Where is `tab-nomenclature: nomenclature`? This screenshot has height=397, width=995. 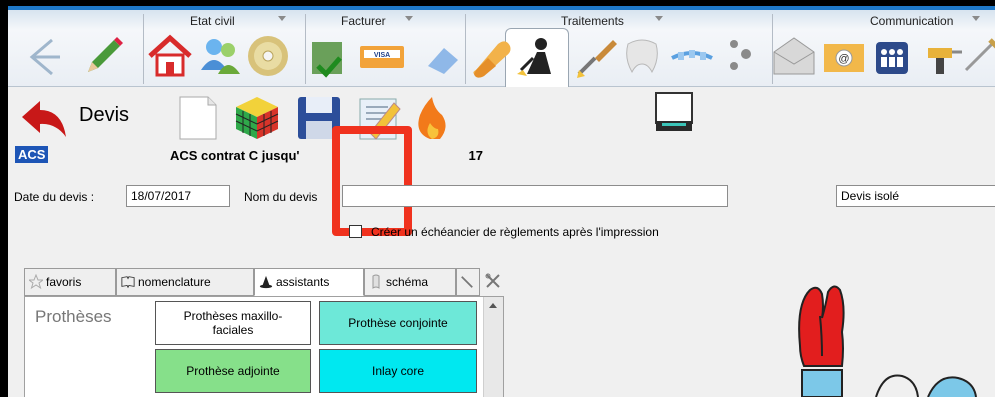 tab-nomenclature: nomenclature is located at coordinates (185, 282).